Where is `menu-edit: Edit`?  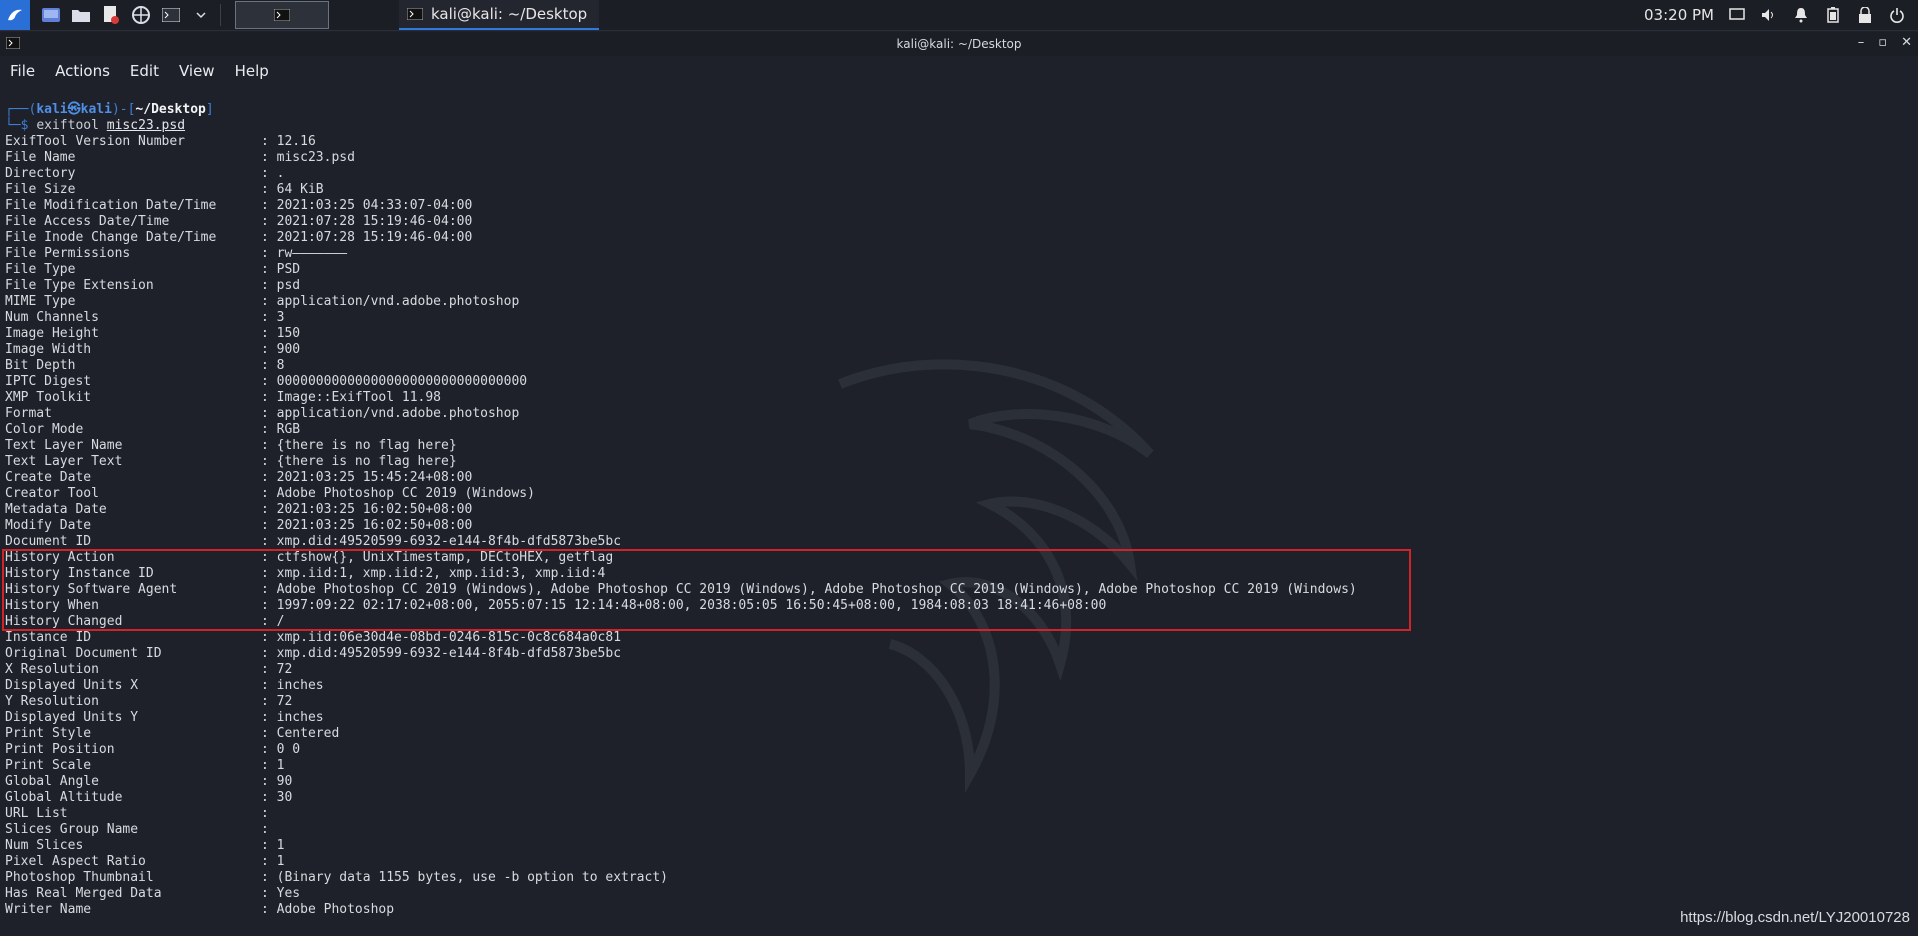
menu-edit: Edit is located at coordinates (144, 71).